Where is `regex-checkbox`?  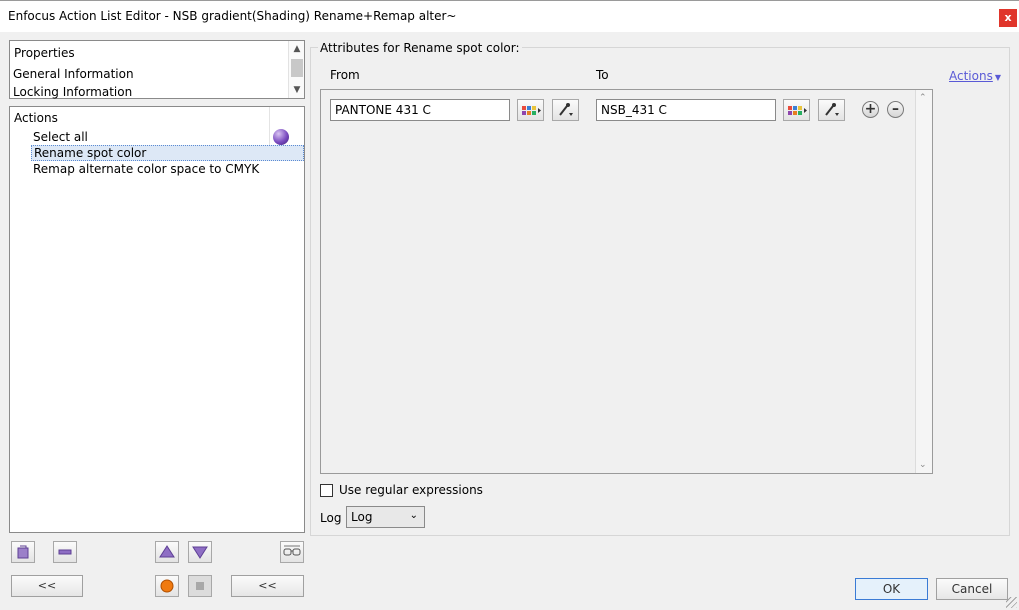 regex-checkbox is located at coordinates (326, 490).